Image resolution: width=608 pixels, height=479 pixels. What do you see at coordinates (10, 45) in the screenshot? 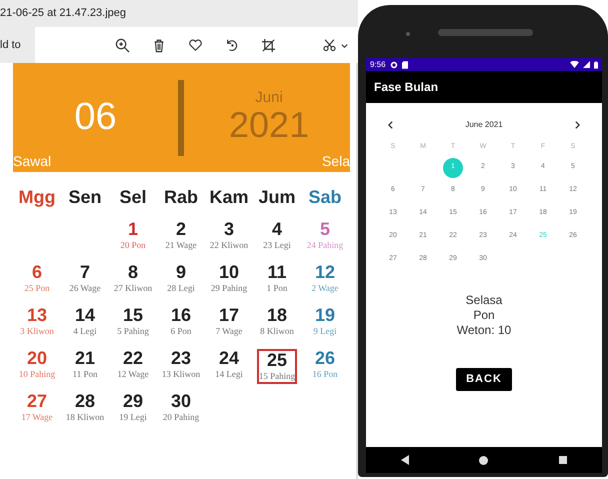
I see `add-to-button: ld to` at bounding box center [10, 45].